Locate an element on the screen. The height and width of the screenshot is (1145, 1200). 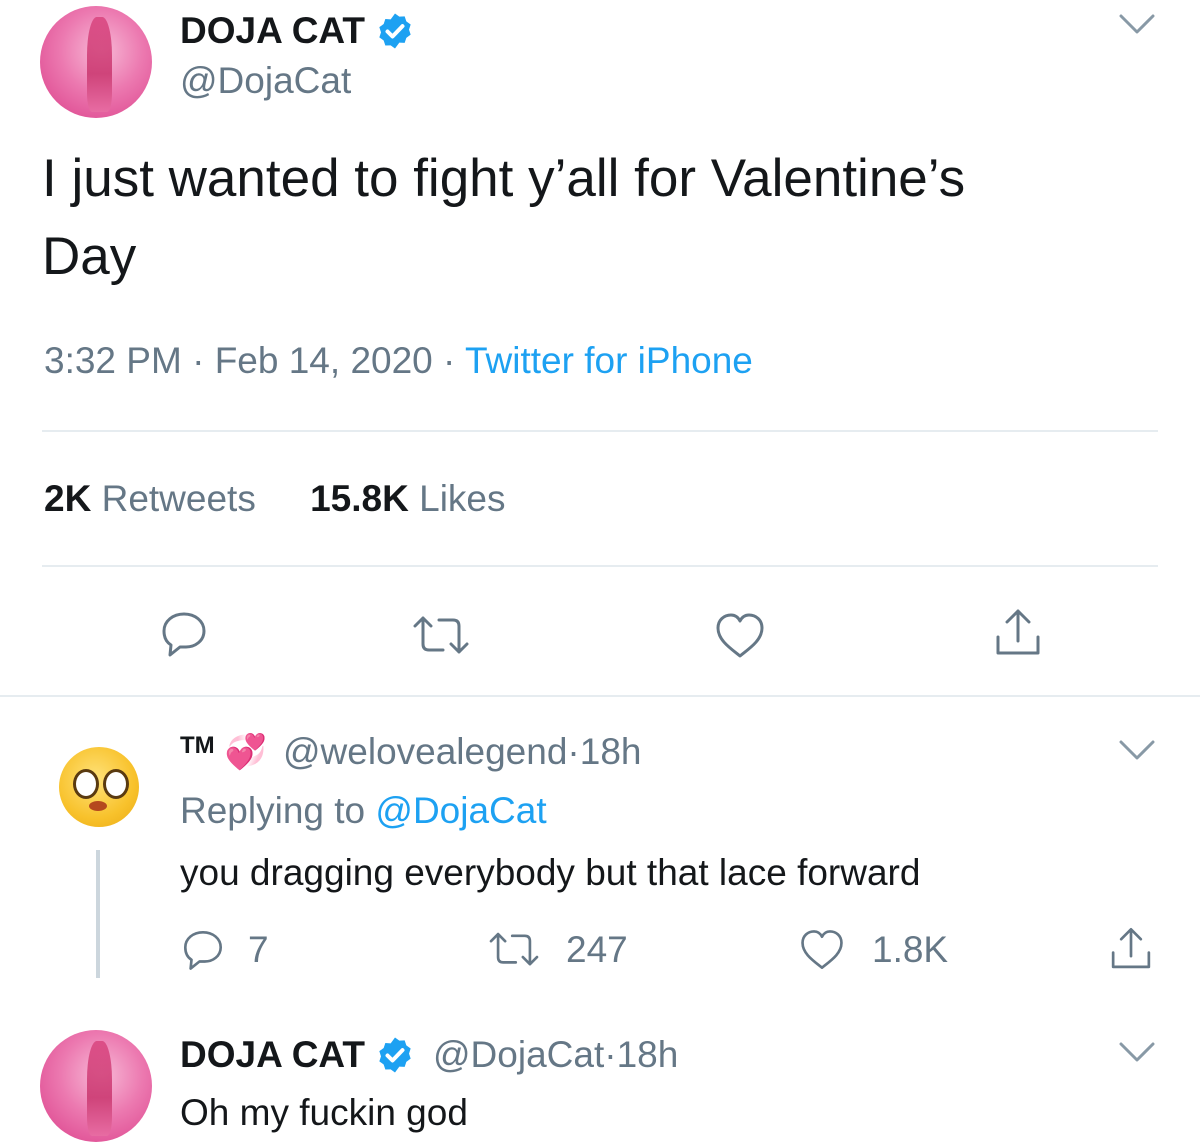
reply-count: 7 is located at coordinates (258, 949).